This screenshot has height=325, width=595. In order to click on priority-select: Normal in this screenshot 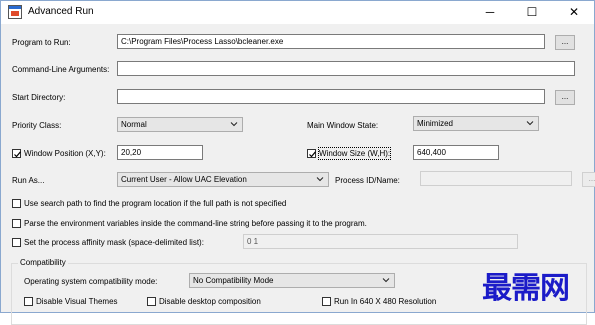, I will do `click(180, 124)`.